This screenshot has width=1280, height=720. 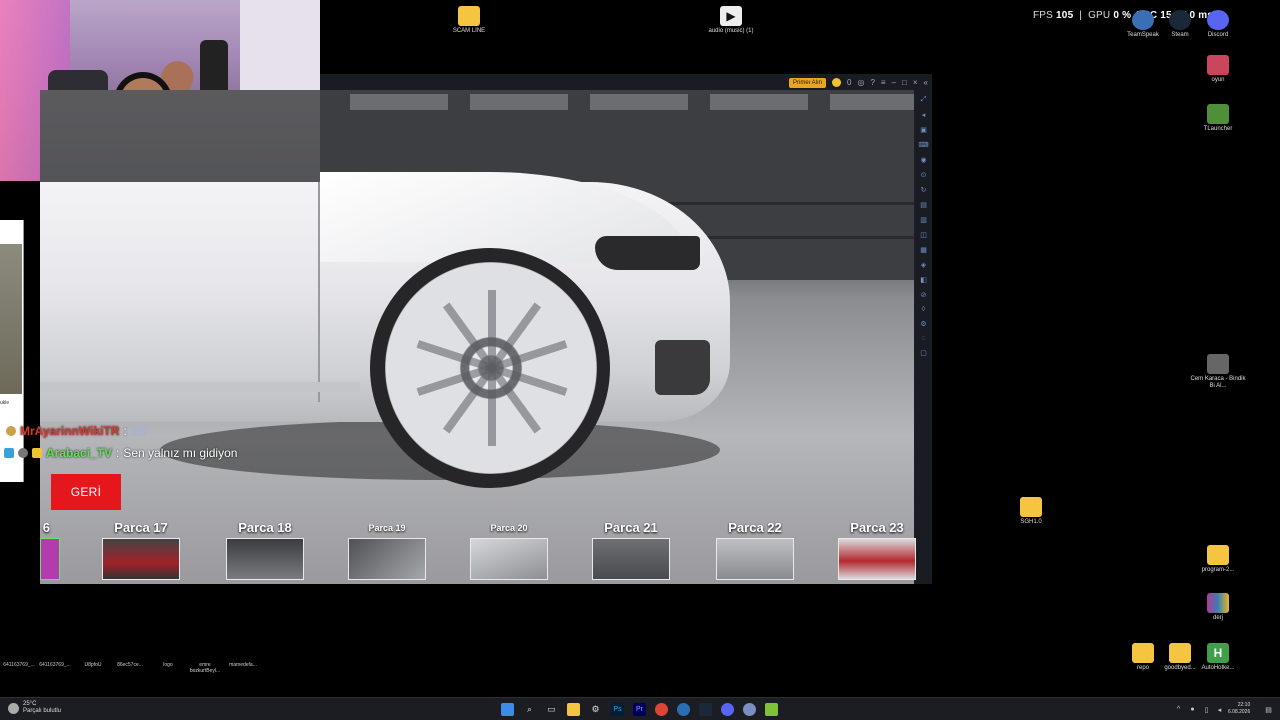 What do you see at coordinates (138, 431) in the screenshot?
I see `emote-icon` at bounding box center [138, 431].